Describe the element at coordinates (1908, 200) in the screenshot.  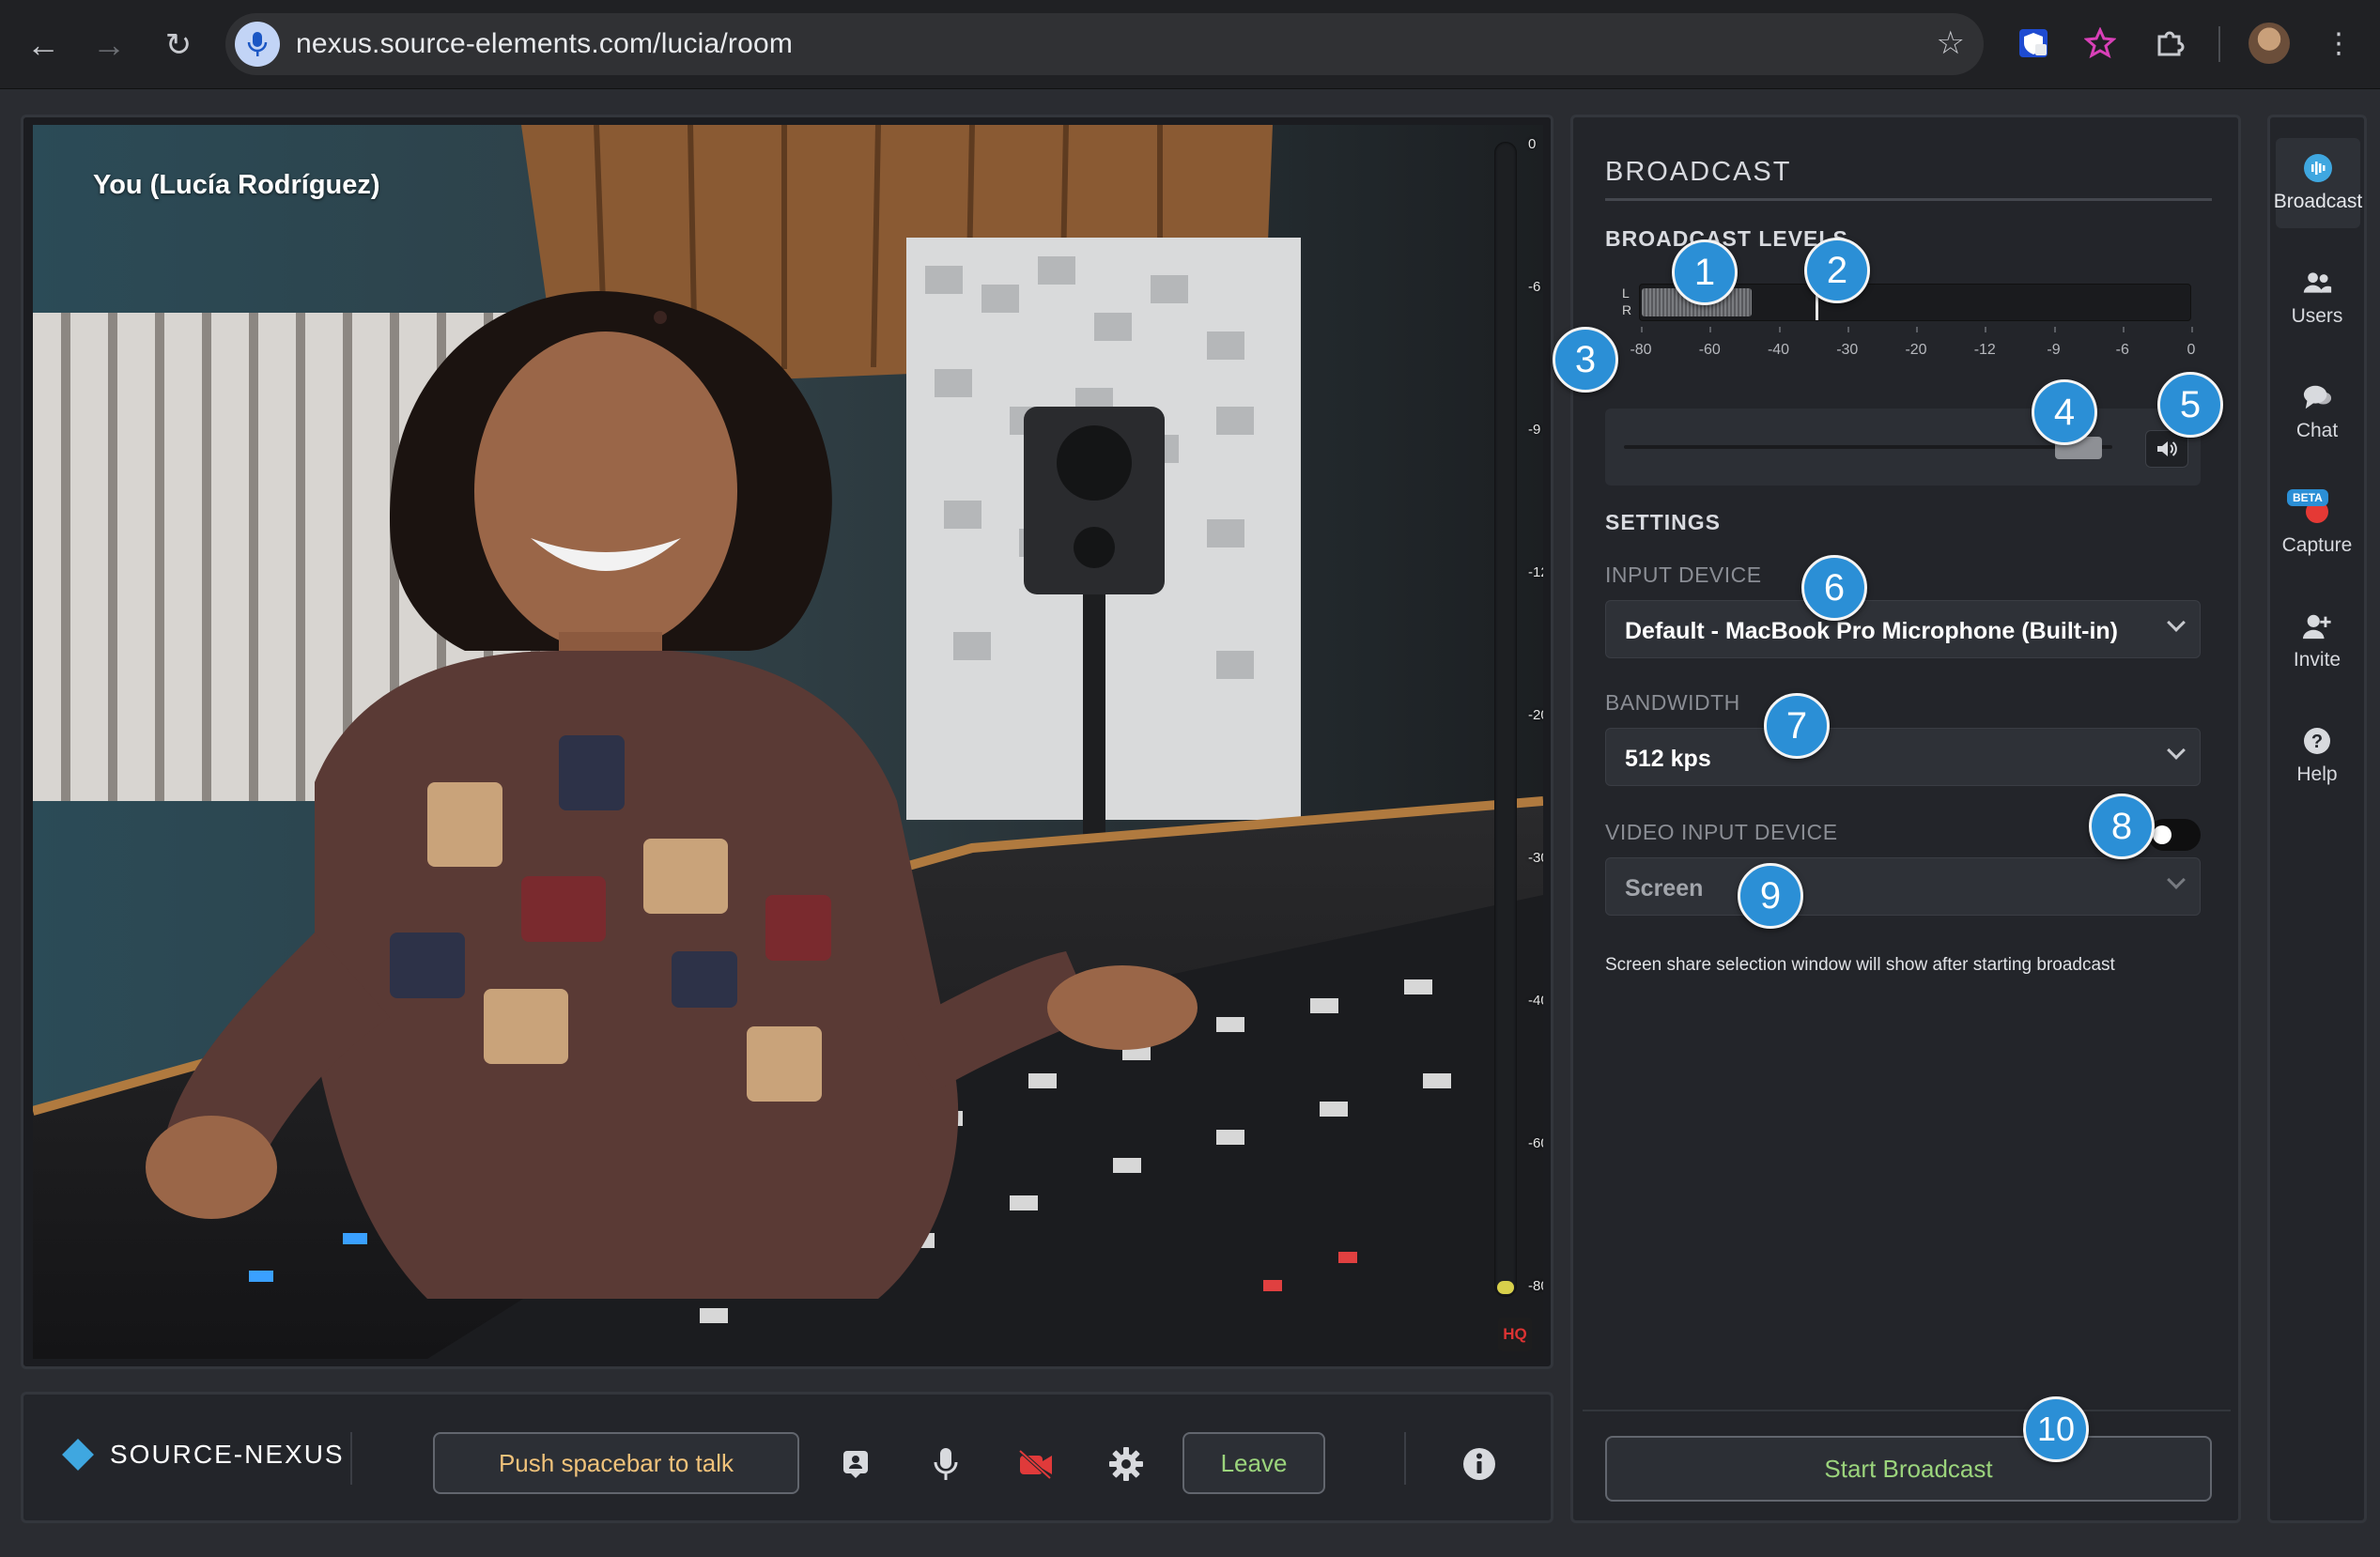
I see `title-divider` at that location.